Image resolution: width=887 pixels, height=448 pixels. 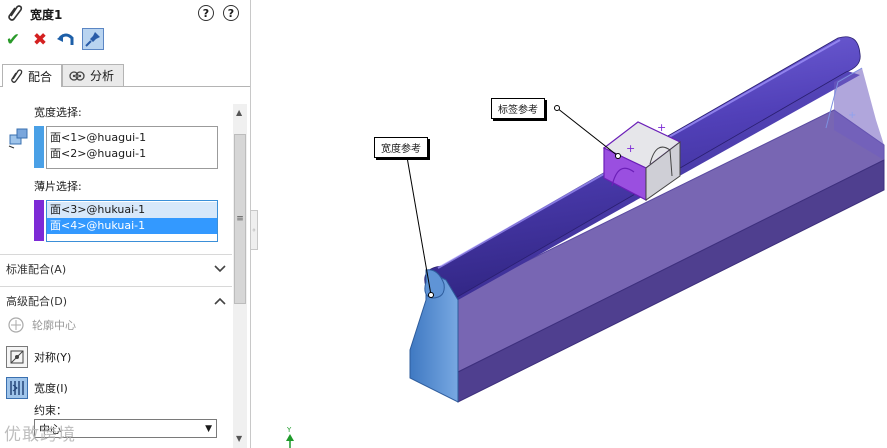 I want to click on tab-analysis-label: 分析, so click(x=102, y=76).